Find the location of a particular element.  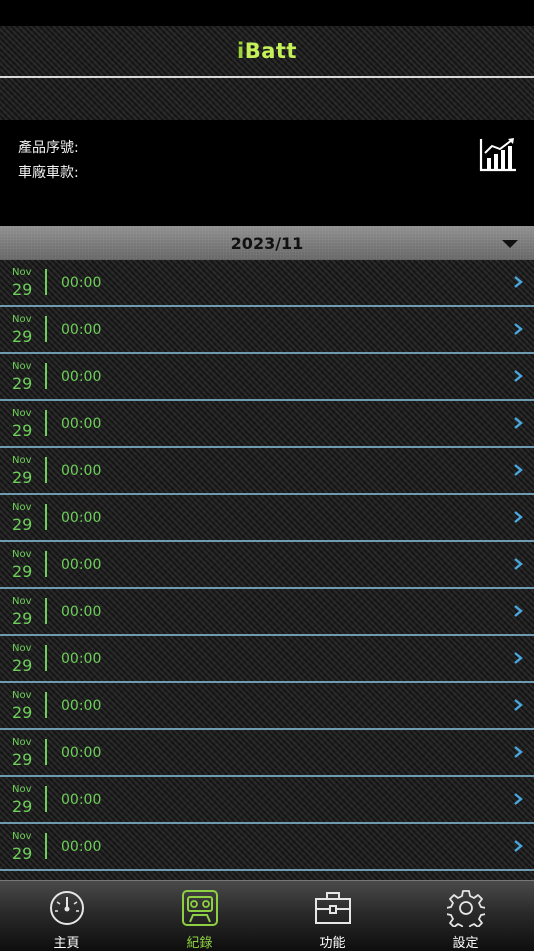

tab-records: 紀錄 is located at coordinates (199, 916).